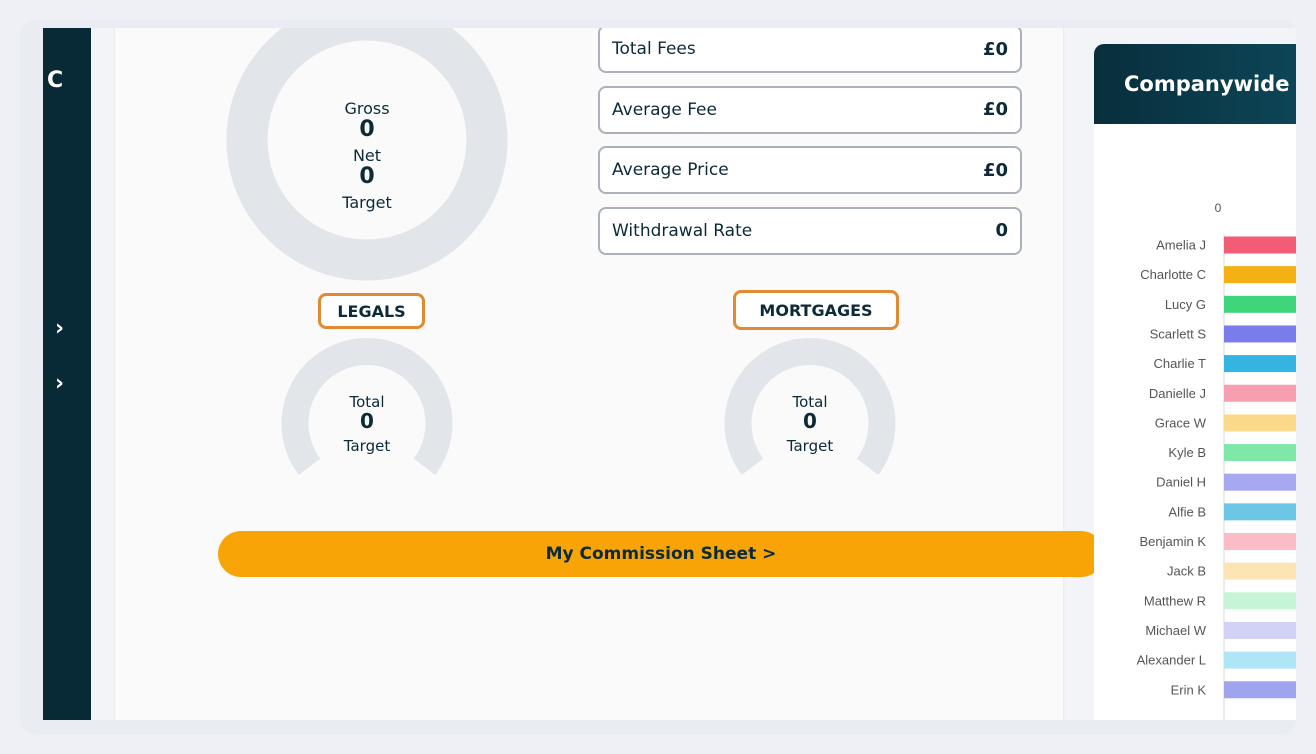  What do you see at coordinates (1181, 482) in the screenshot?
I see `category-label: Daniel H` at bounding box center [1181, 482].